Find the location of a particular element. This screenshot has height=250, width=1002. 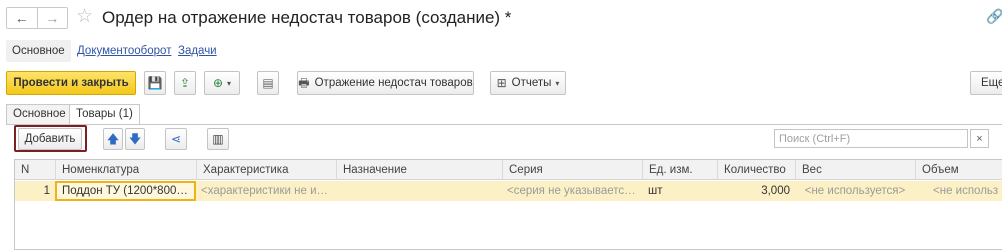

section-main: Основное is located at coordinates (38, 51).